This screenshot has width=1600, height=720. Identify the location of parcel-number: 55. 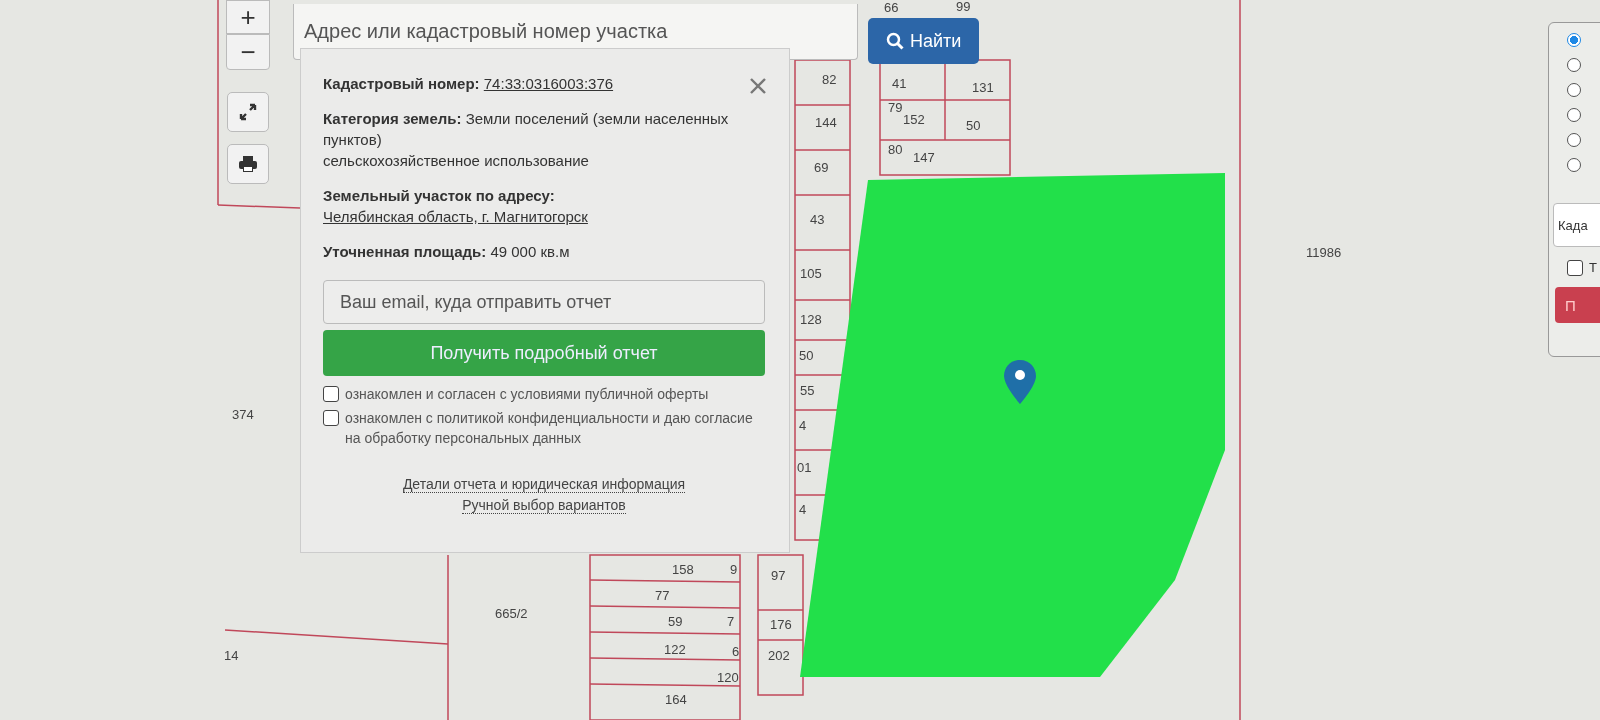
(807, 391).